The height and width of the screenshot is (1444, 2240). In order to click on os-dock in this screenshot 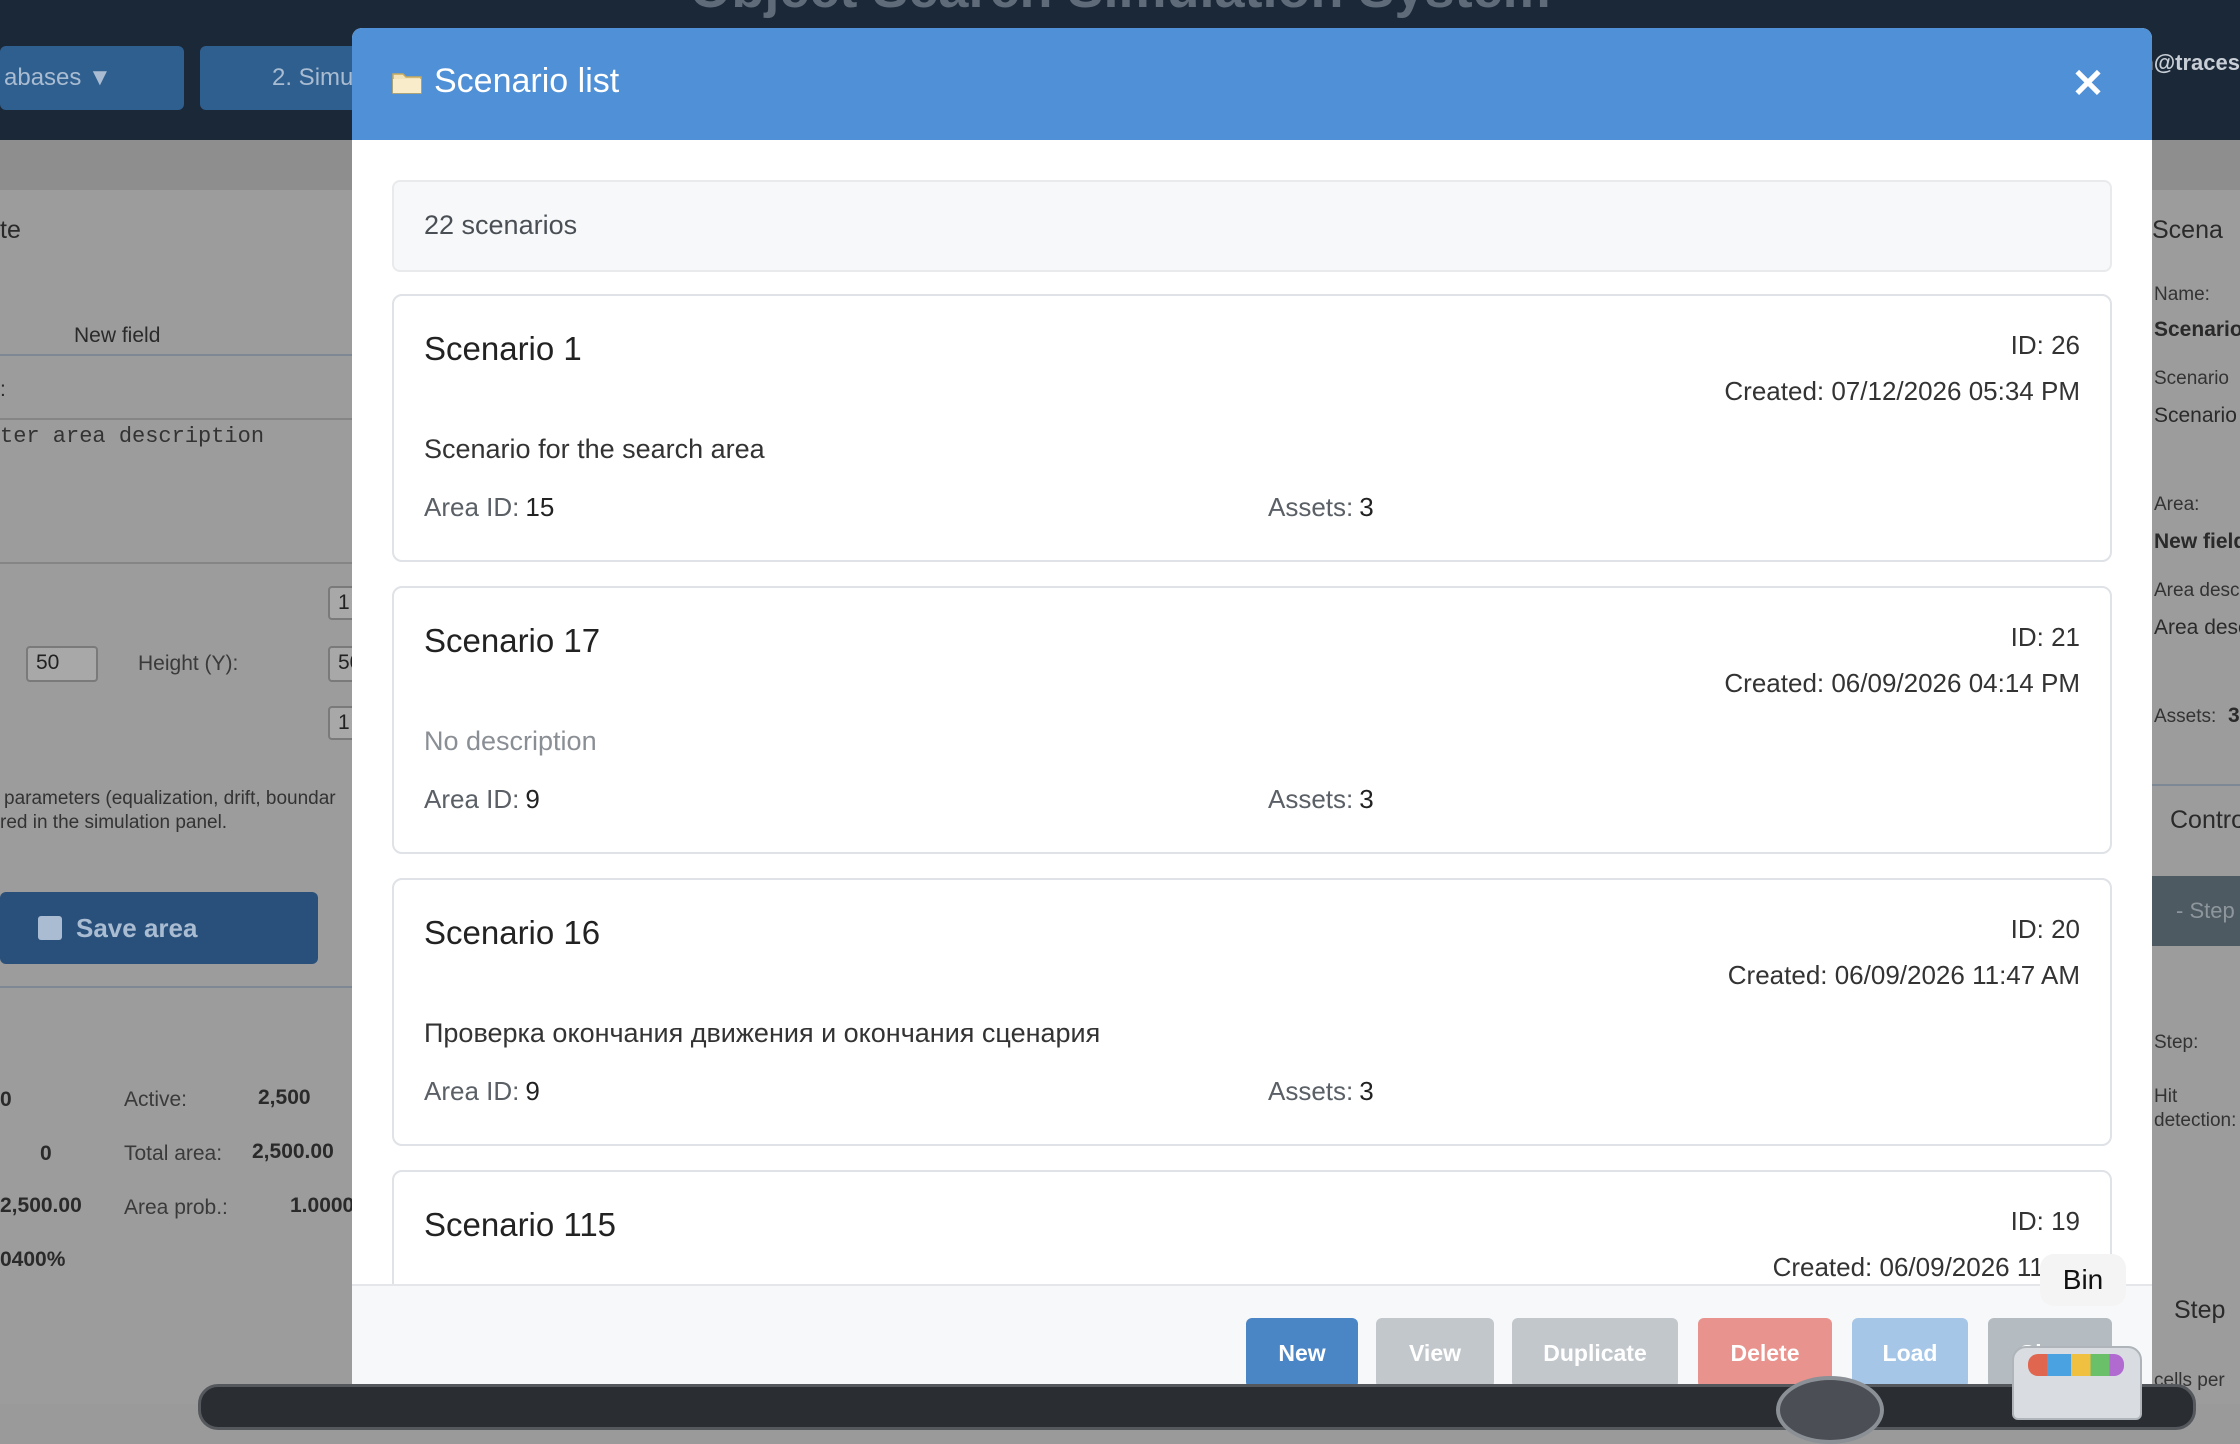, I will do `click(1197, 1407)`.